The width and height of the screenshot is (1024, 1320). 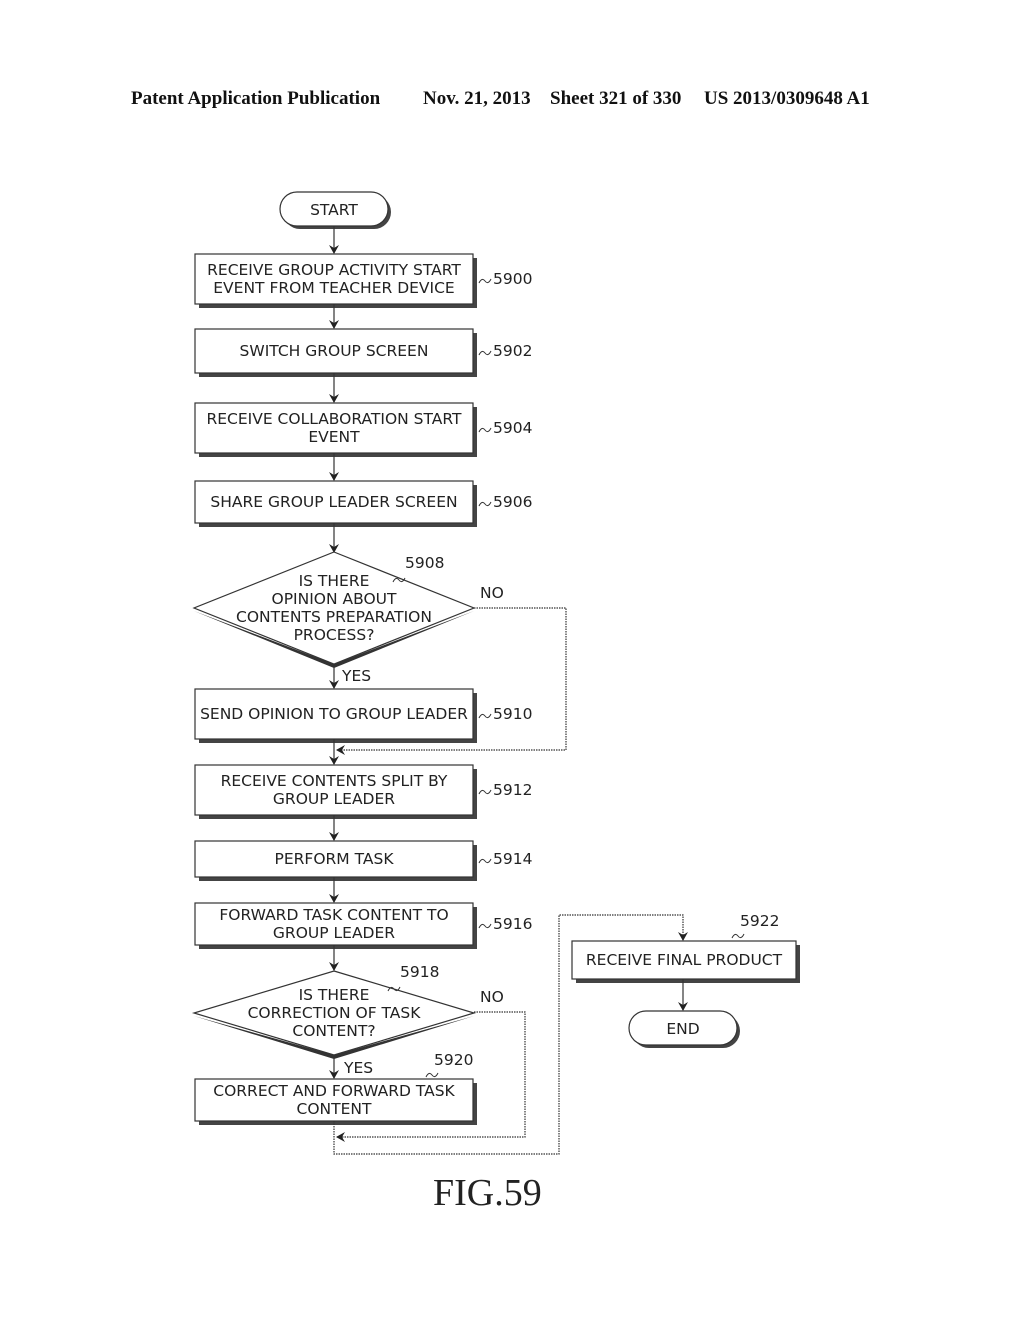 What do you see at coordinates (684, 960) in the screenshot?
I see `step-text: RECEIVE FINAL PRODUCT` at bounding box center [684, 960].